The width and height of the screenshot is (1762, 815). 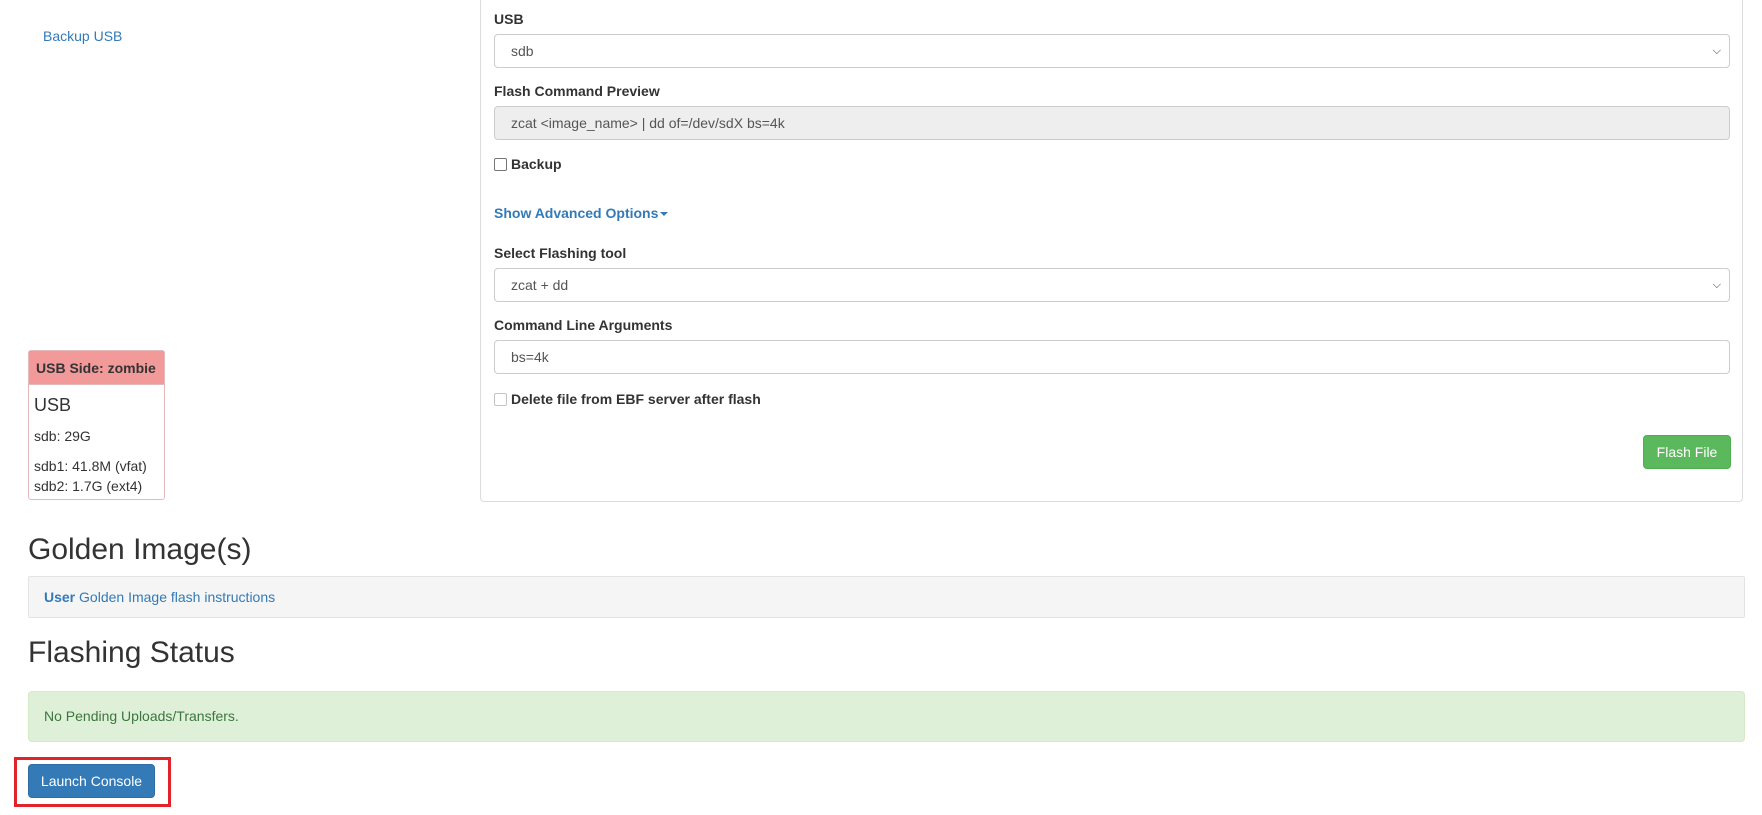 I want to click on flash-file-button: Flash File, so click(x=1687, y=452).